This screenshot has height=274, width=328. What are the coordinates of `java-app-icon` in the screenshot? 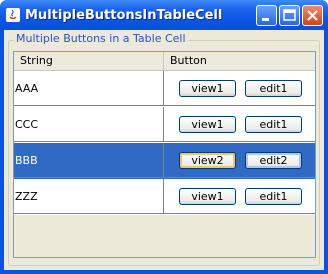 It's located at (13, 15).